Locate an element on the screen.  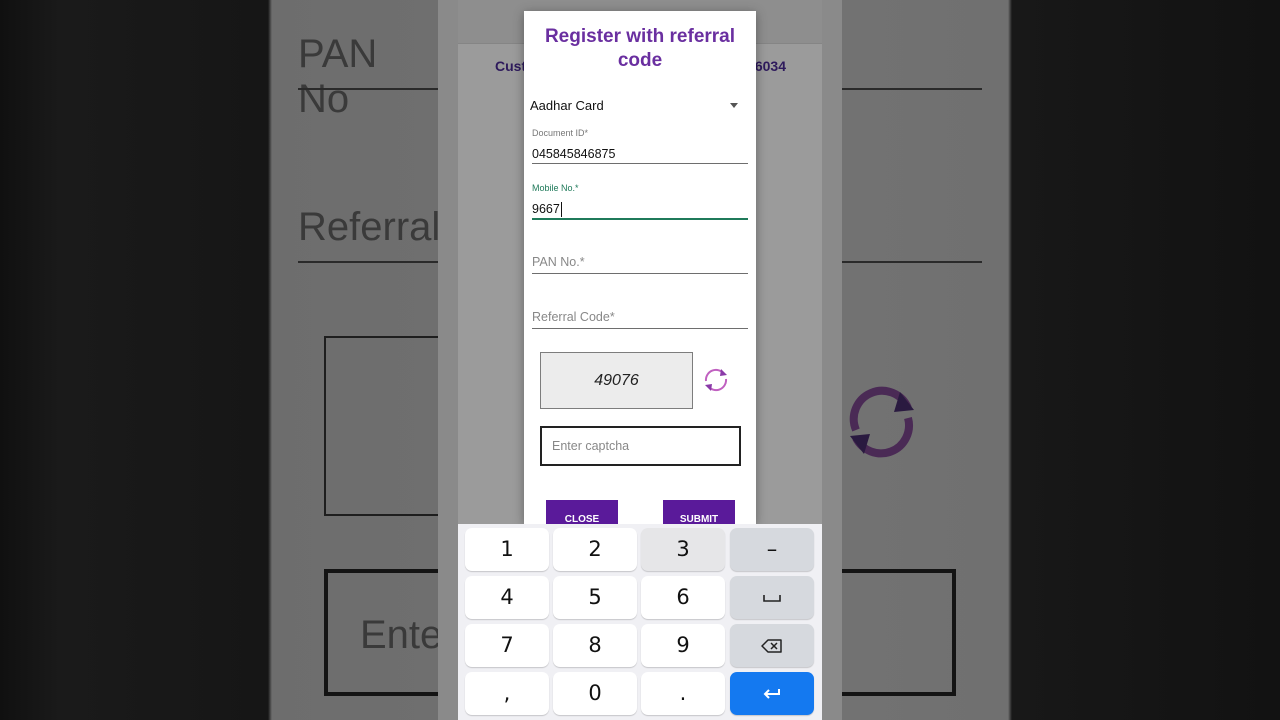
document-type-value: Aadhar Card is located at coordinates (567, 105).